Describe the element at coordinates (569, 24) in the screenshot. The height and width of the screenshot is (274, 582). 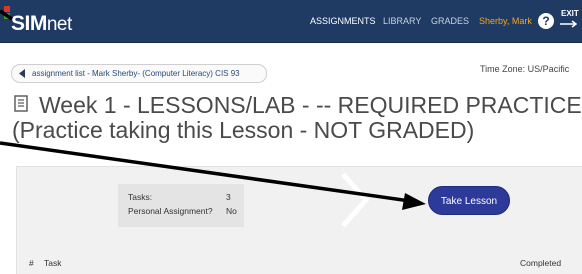
I see `exit-arrow-icon` at that location.